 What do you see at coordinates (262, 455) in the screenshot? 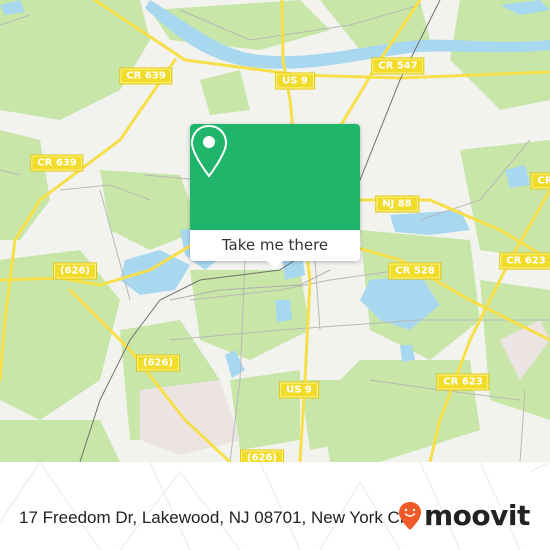
I see `road-label-626-bottom: (626)` at bounding box center [262, 455].